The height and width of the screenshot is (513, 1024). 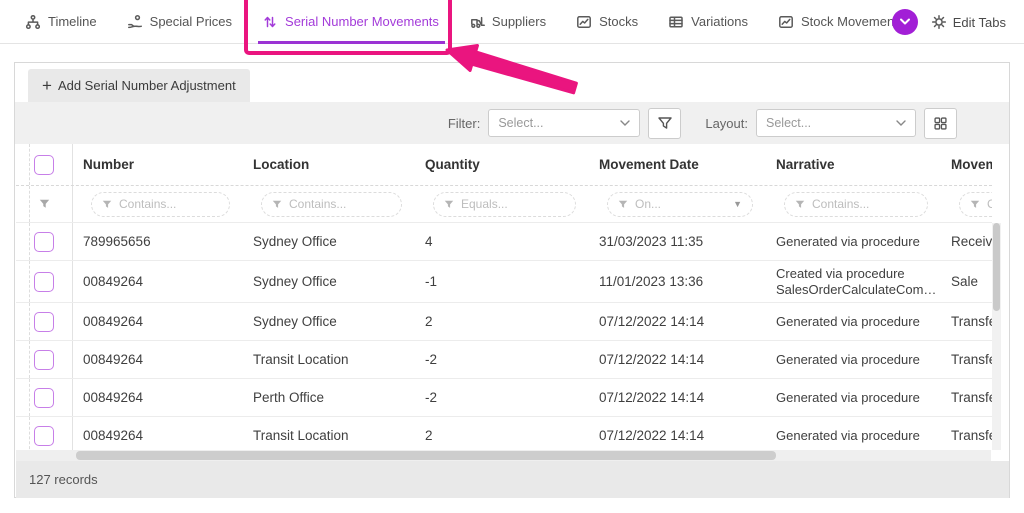 What do you see at coordinates (295, 241) in the screenshot?
I see `cell-location: Sydney Office` at bounding box center [295, 241].